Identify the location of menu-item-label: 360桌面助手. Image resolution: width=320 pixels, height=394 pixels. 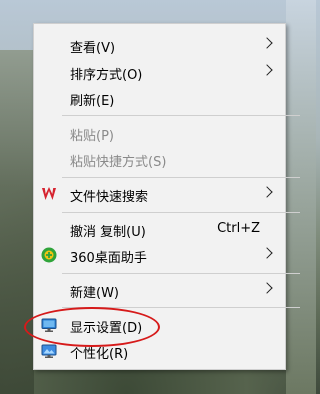
(108, 258).